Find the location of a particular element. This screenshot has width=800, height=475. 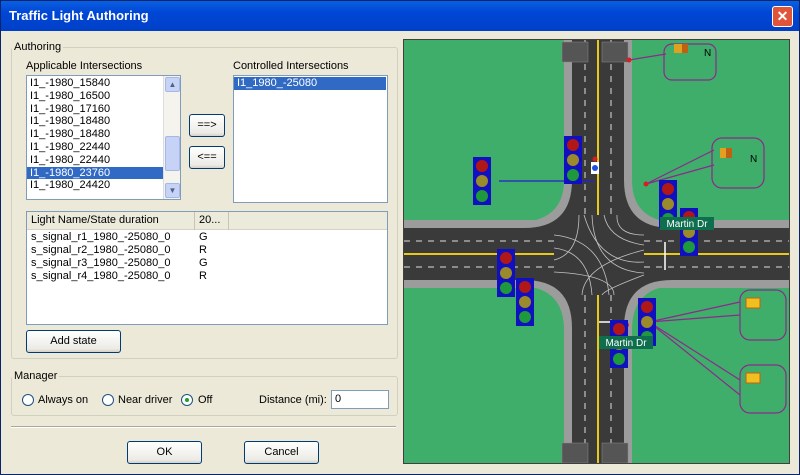

authoring-legend: Authoring is located at coordinates (38, 47).